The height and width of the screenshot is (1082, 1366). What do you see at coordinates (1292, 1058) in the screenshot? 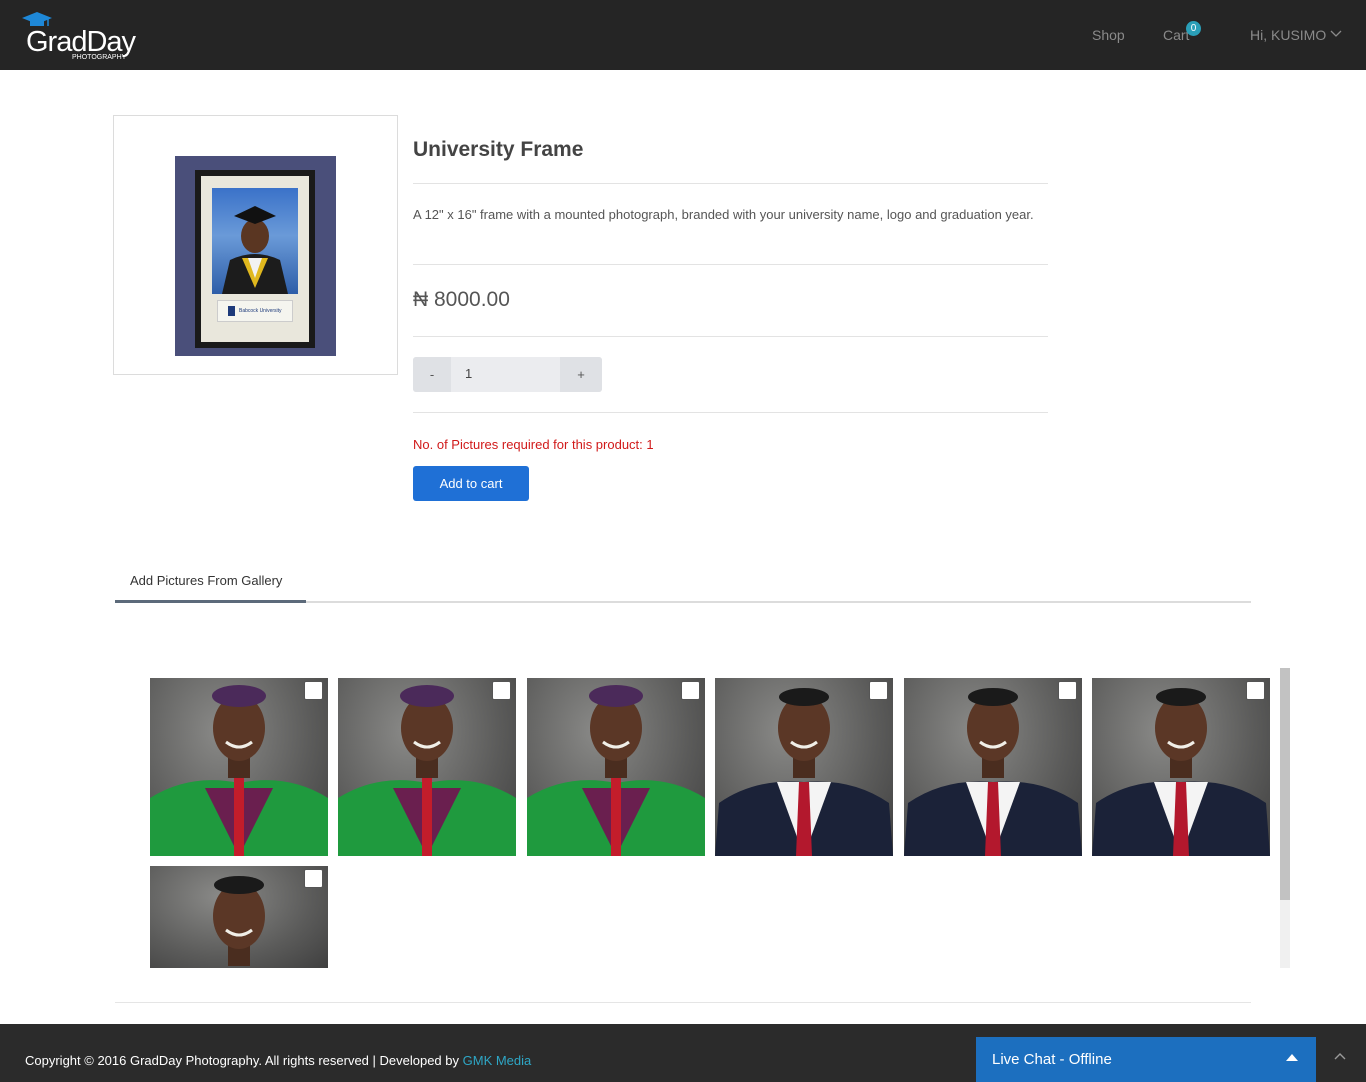
I see `chevron-up-icon` at bounding box center [1292, 1058].